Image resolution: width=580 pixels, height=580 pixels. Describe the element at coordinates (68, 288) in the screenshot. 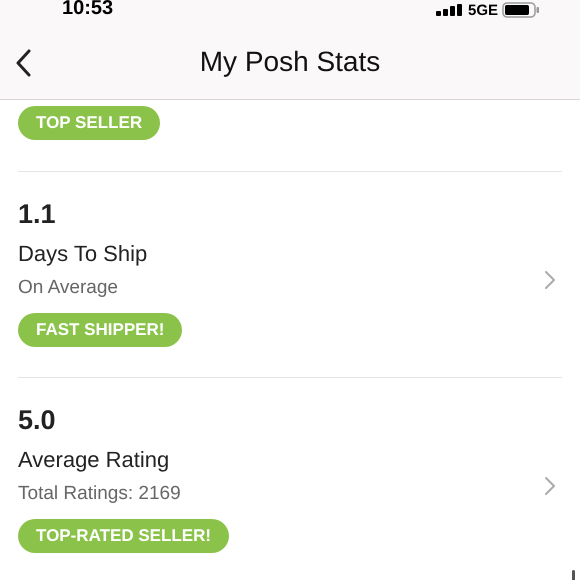

I see `stat-detail: On Average` at that location.